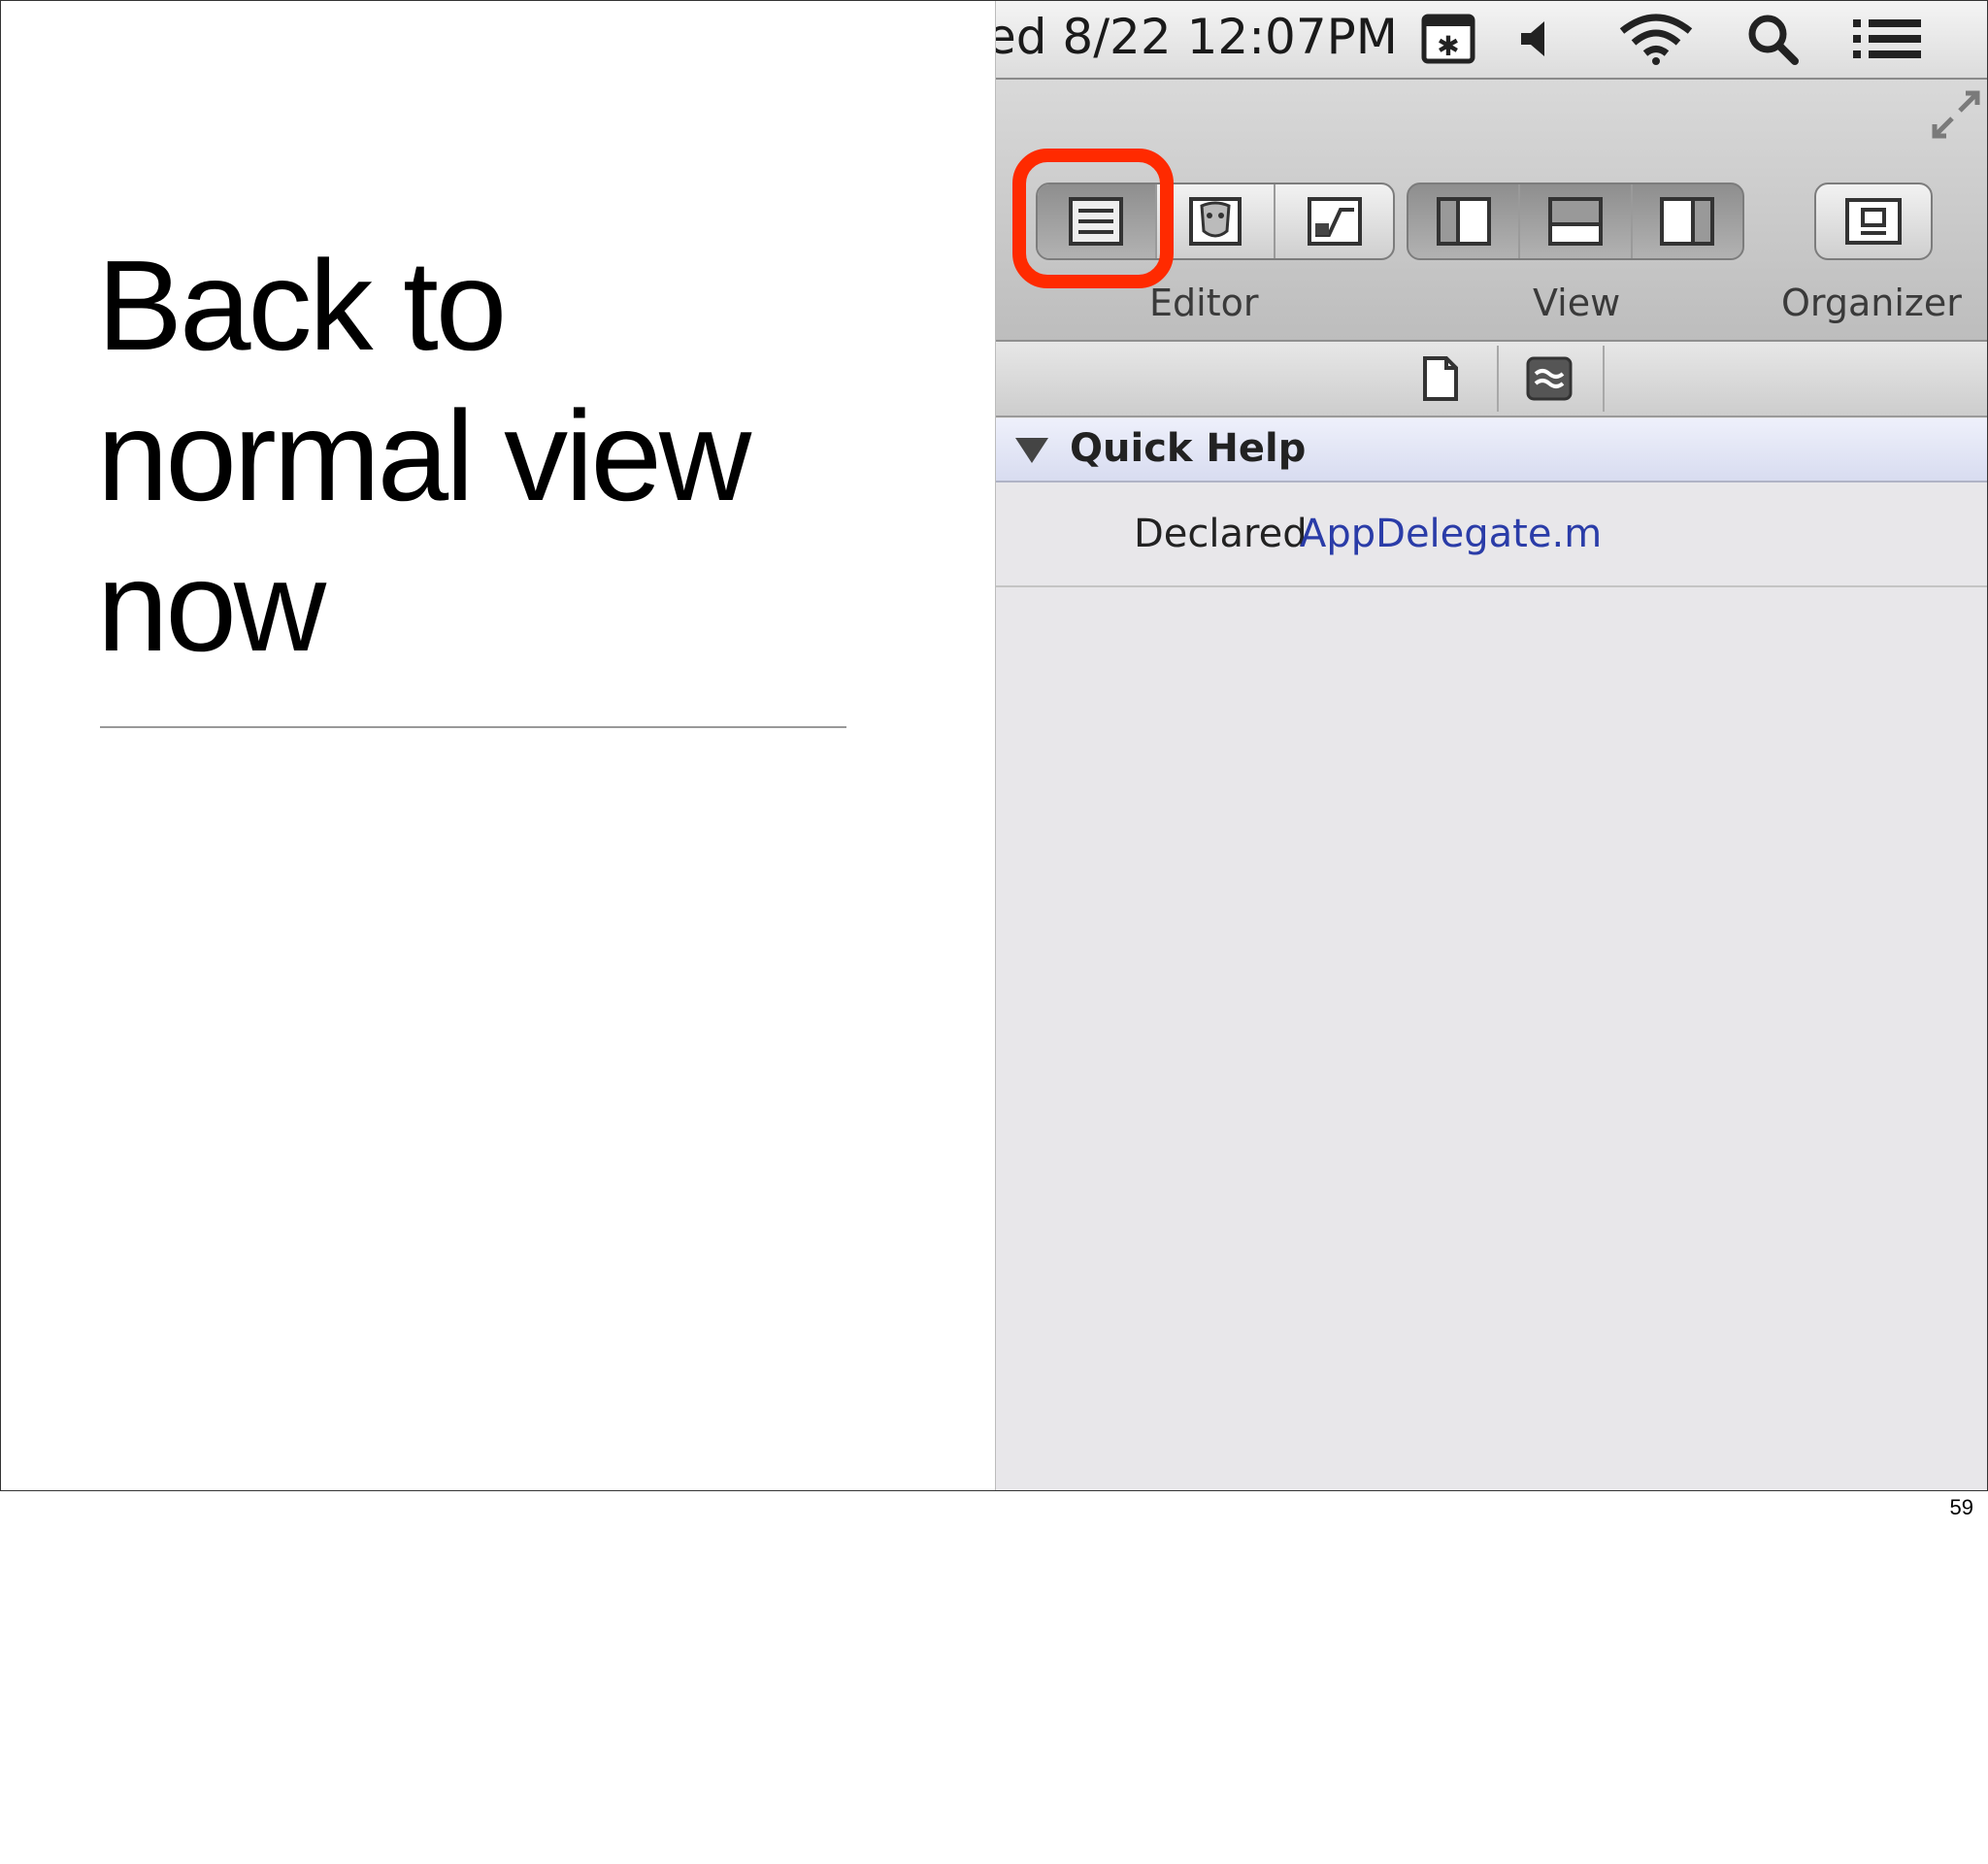 The image size is (1988, 1864). Describe the element at coordinates (1221, 534) in the screenshot. I see `declared-label: Declared` at that location.